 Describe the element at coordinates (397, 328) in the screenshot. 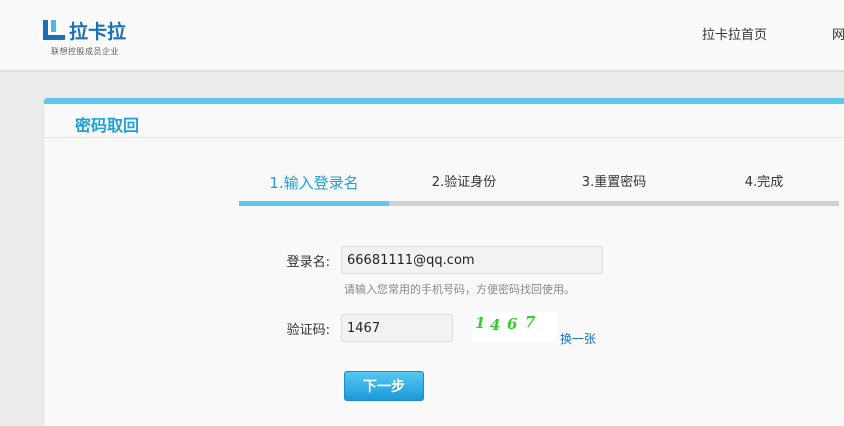

I see `captcha-input` at that location.